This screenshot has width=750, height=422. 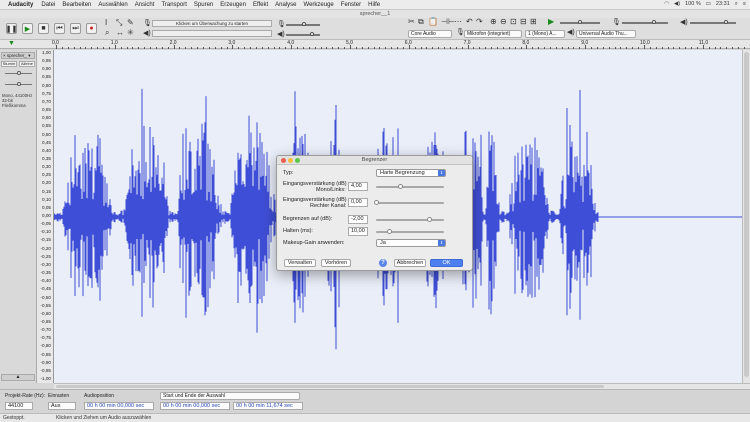 What do you see at coordinates (401, 186) in the screenshot?
I see `gain-left-knob` at bounding box center [401, 186].